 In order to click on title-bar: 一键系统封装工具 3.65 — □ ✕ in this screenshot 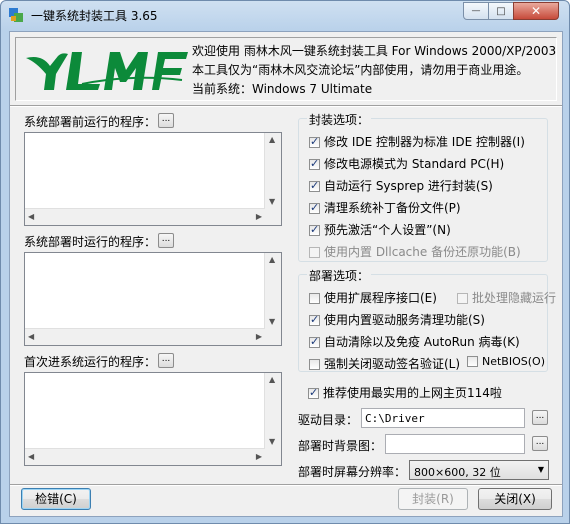, I will do `click(285, 15)`.